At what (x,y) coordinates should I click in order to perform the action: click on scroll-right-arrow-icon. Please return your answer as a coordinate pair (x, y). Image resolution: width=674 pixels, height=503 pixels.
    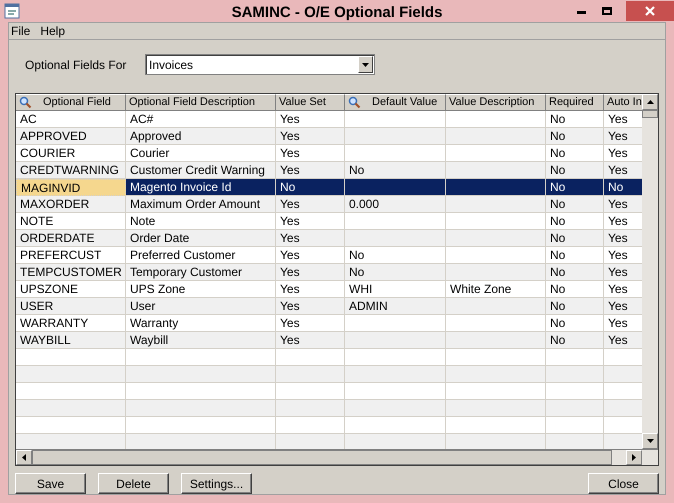
    Looking at the image, I should click on (634, 457).